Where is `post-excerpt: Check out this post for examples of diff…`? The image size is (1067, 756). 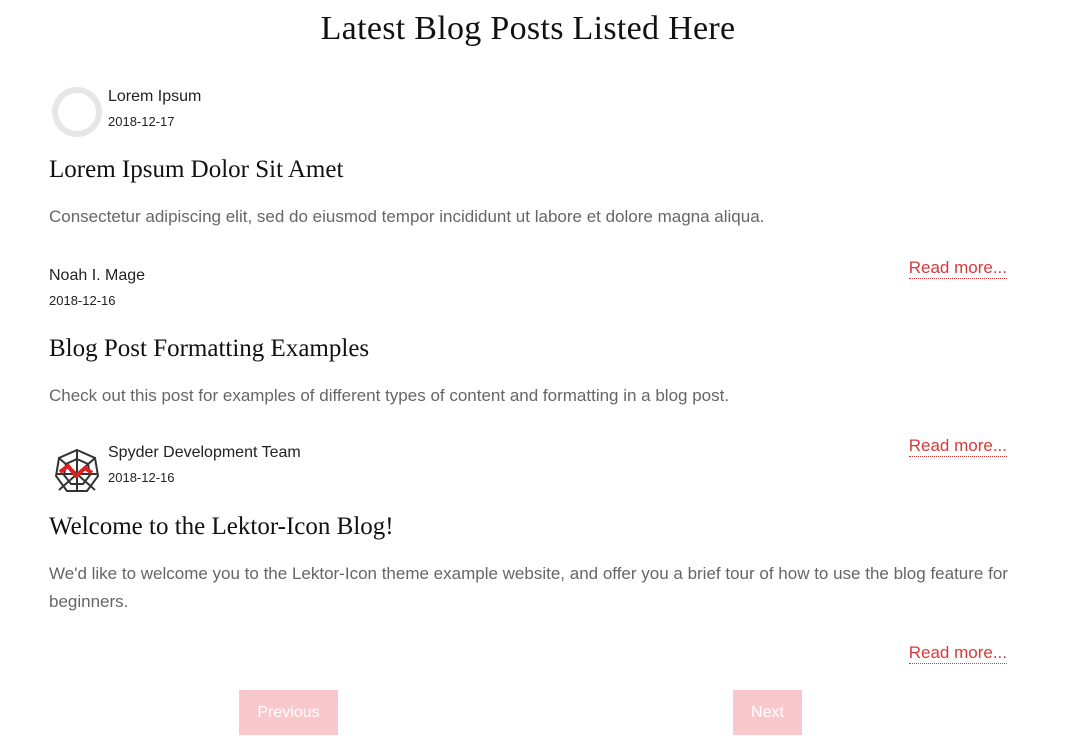
post-excerpt: Check out this post for examples of diff… is located at coordinates (389, 395).